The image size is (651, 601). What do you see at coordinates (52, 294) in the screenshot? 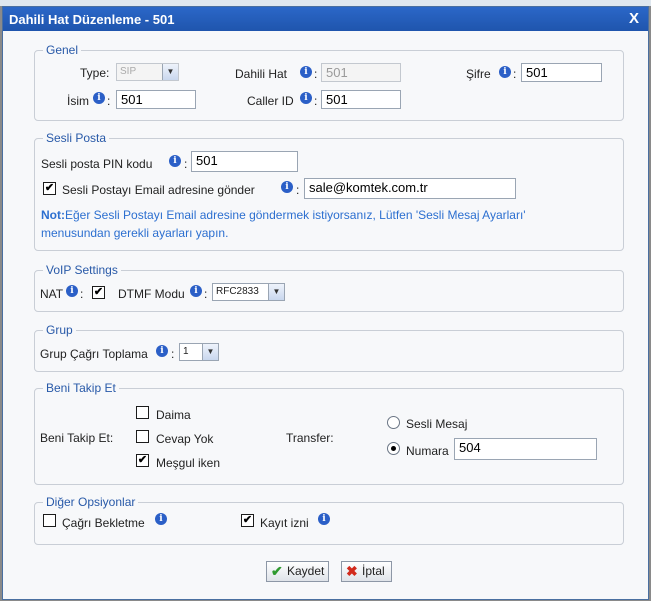
I see `nat-label: NAT` at bounding box center [52, 294].